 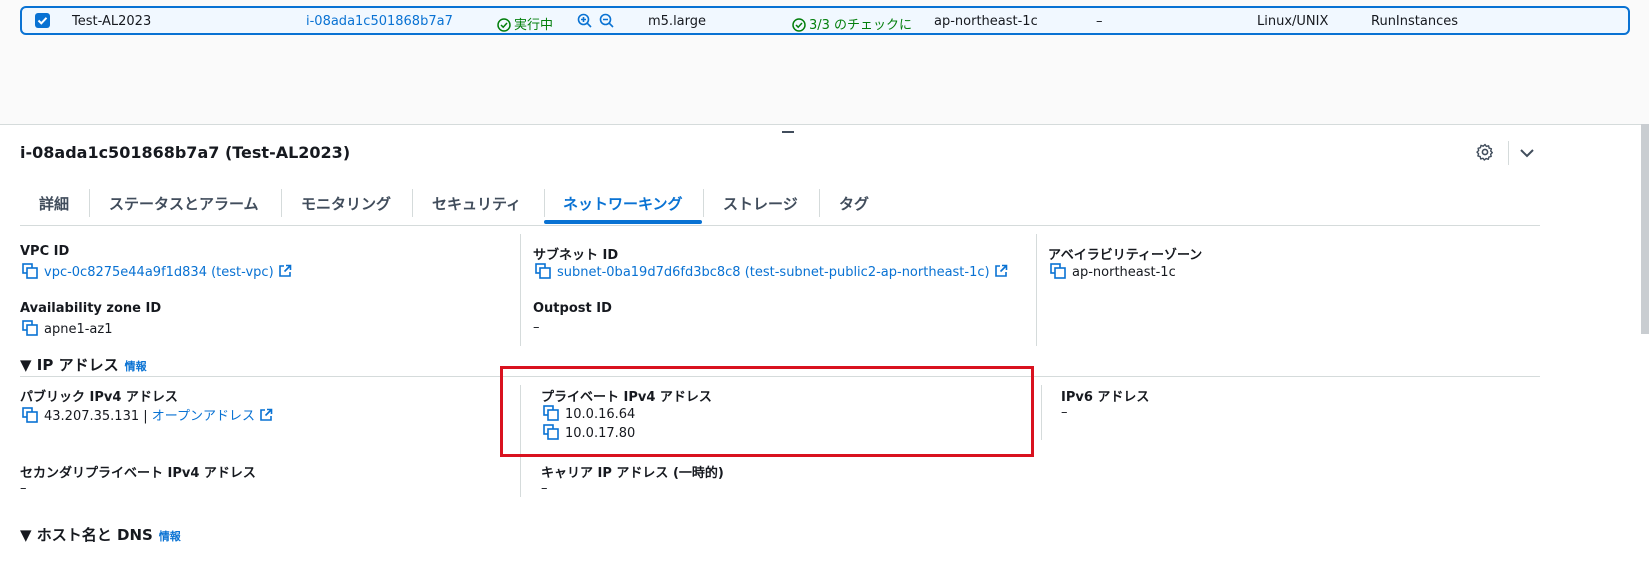 I want to click on zoom-out-icon, so click(x=607, y=21).